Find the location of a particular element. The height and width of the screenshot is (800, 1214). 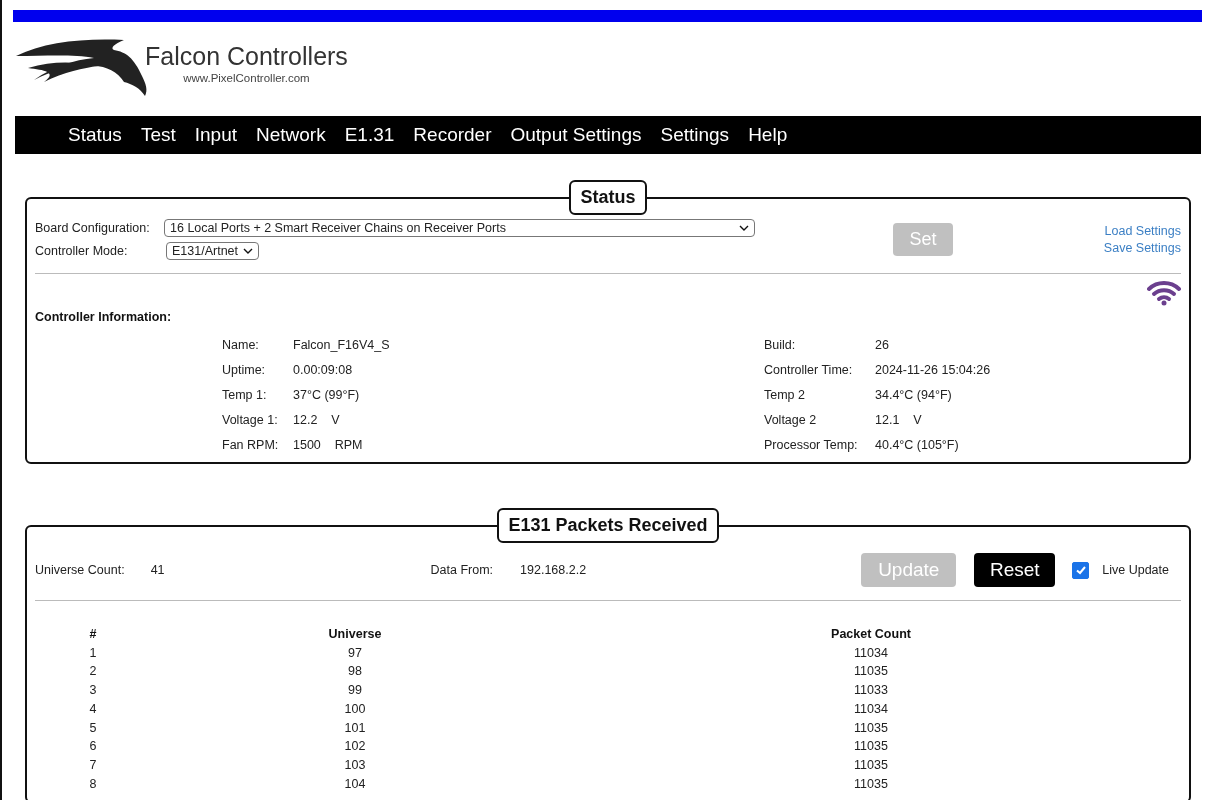

field-value: 192.168.2.2 is located at coordinates (553, 570).